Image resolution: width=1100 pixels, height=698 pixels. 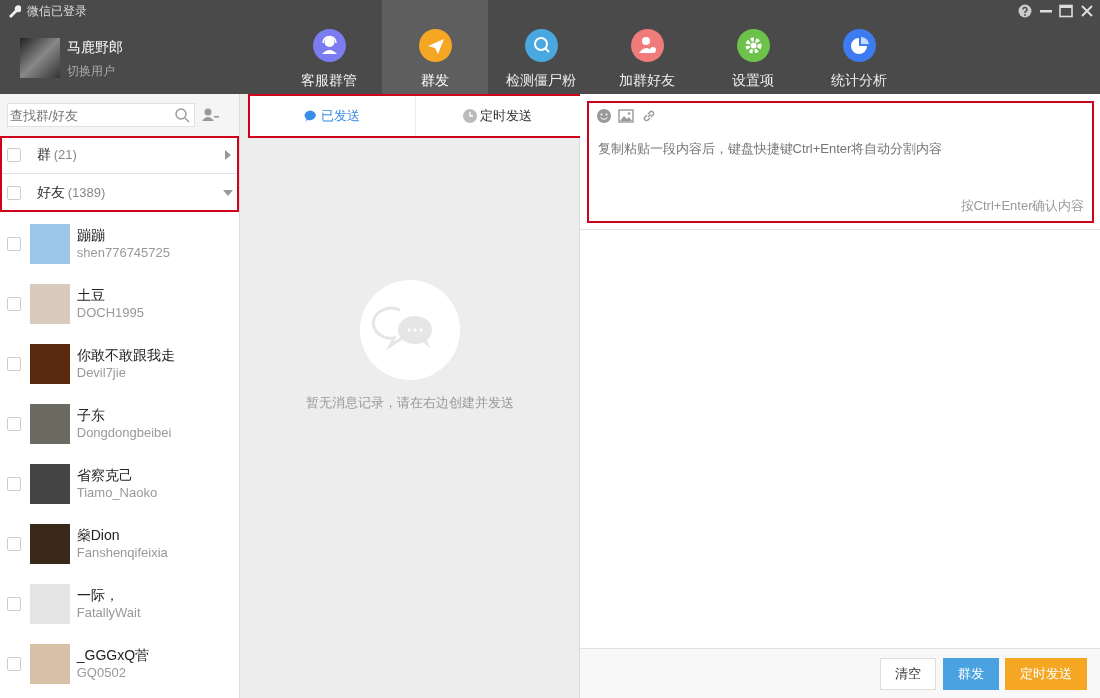 I want to click on caret-down-icon, so click(x=227, y=192).